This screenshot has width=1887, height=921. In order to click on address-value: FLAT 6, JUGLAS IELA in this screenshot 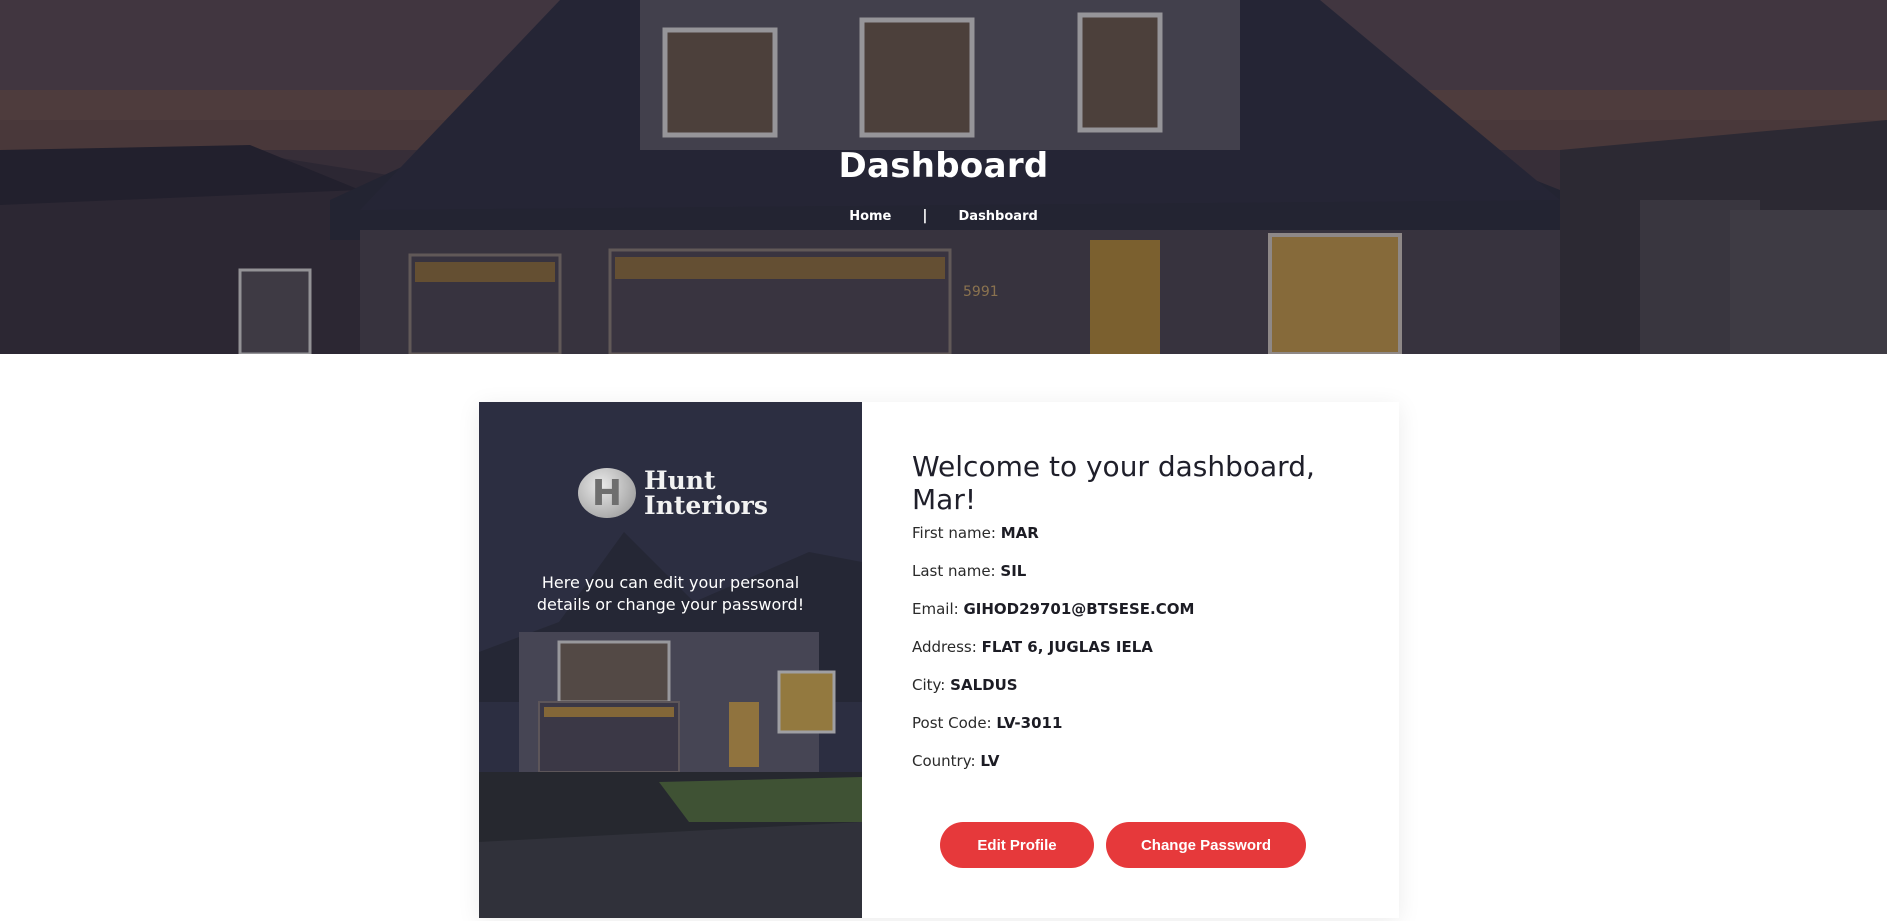, I will do `click(1067, 647)`.